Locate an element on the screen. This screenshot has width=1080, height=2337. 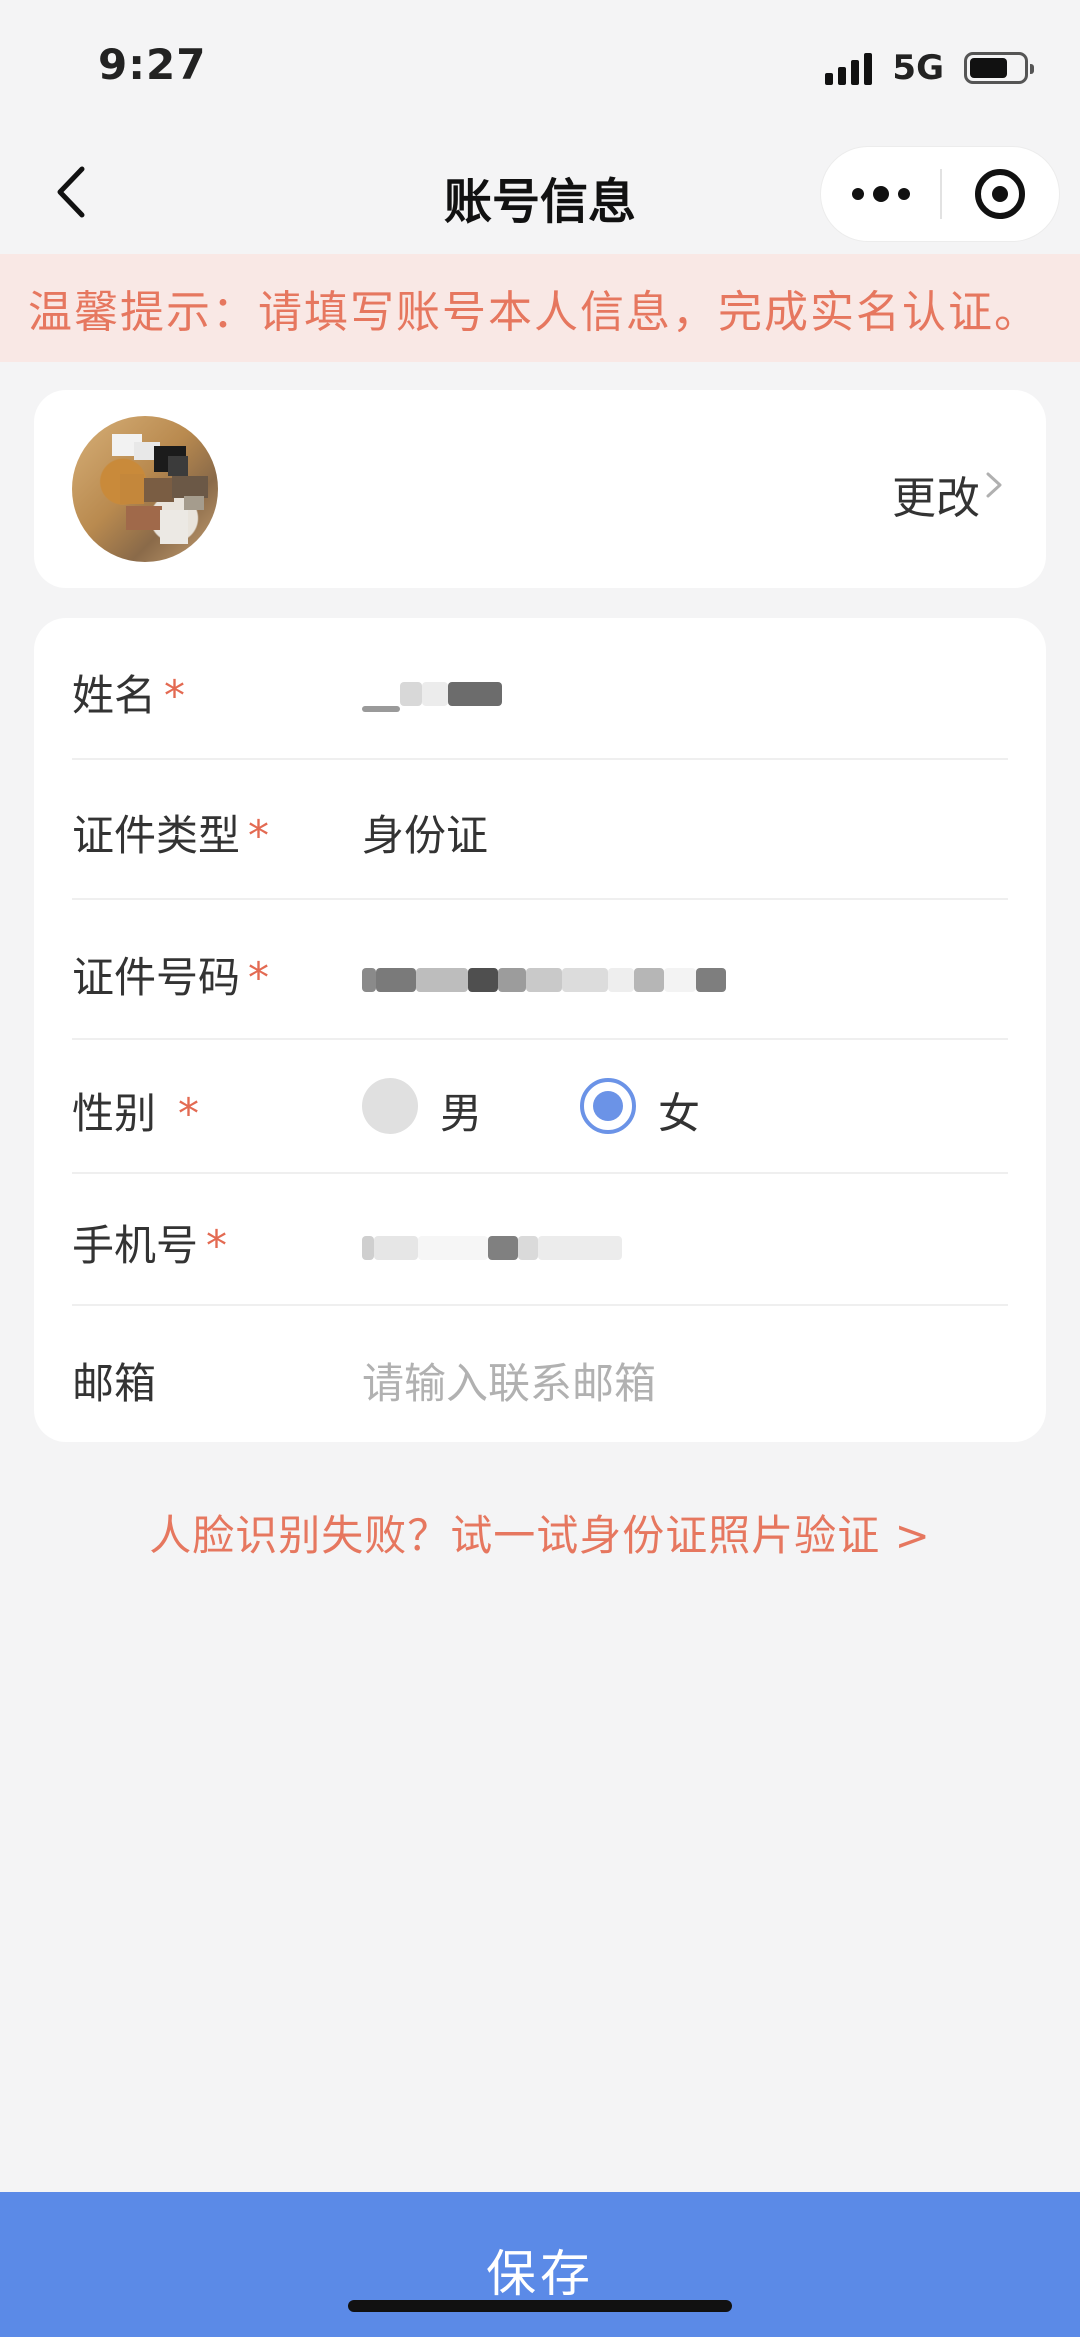
email-field: 请输入联系邮箱 is located at coordinates (509, 1380).